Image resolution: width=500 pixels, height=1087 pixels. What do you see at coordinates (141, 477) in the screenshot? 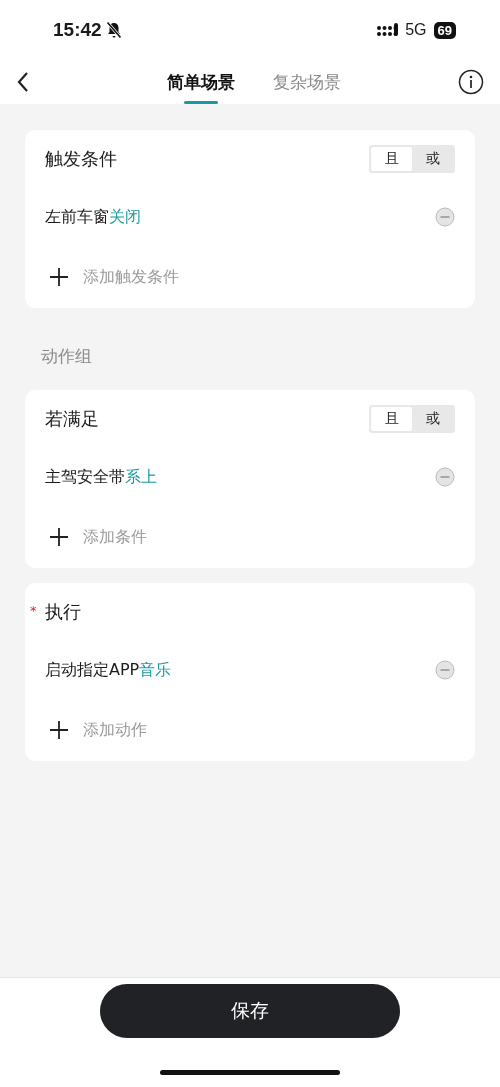
I see `condition-value: 系上` at bounding box center [141, 477].